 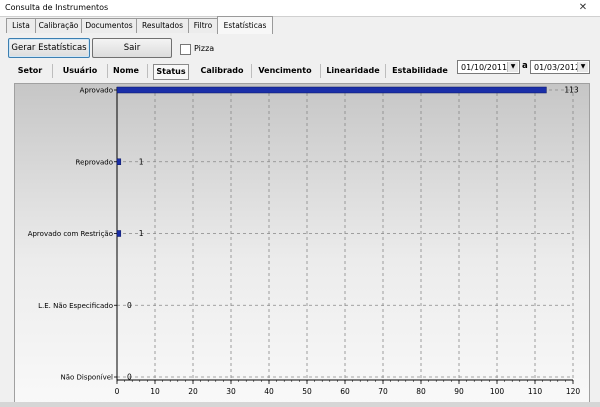 I want to click on x-tick-label: 50, so click(x=307, y=391).